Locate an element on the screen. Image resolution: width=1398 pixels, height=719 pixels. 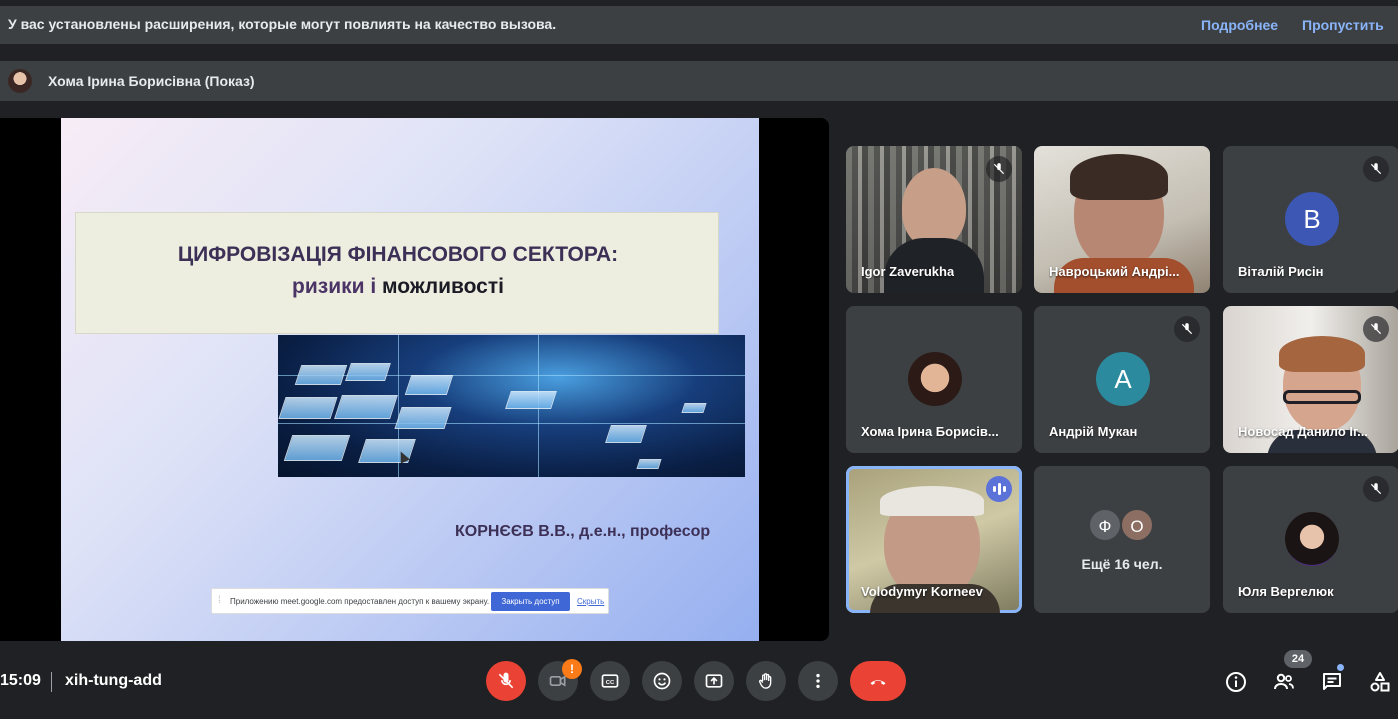
meeting-info-button is located at coordinates (1236, 682).